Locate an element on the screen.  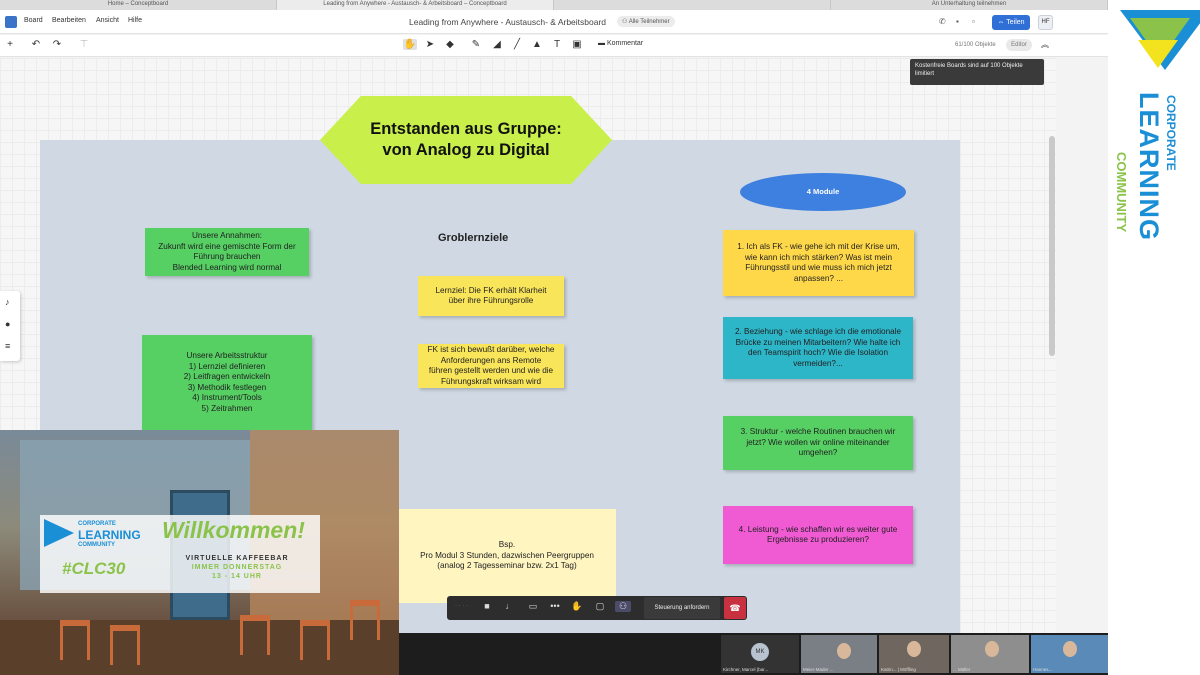
select-tool-icon: ➤ is located at coordinates (430, 44).